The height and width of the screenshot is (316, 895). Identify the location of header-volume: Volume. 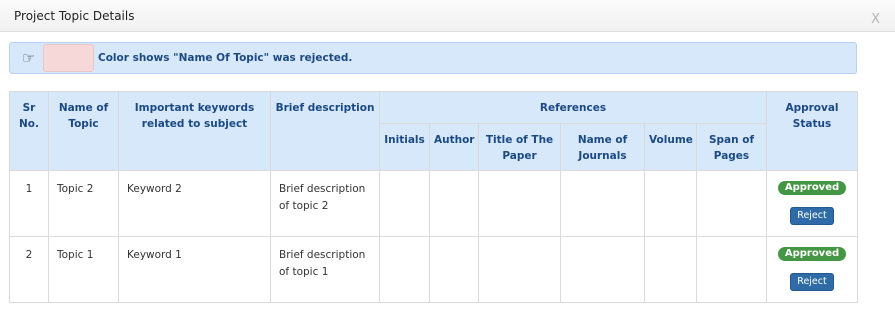
(670, 147).